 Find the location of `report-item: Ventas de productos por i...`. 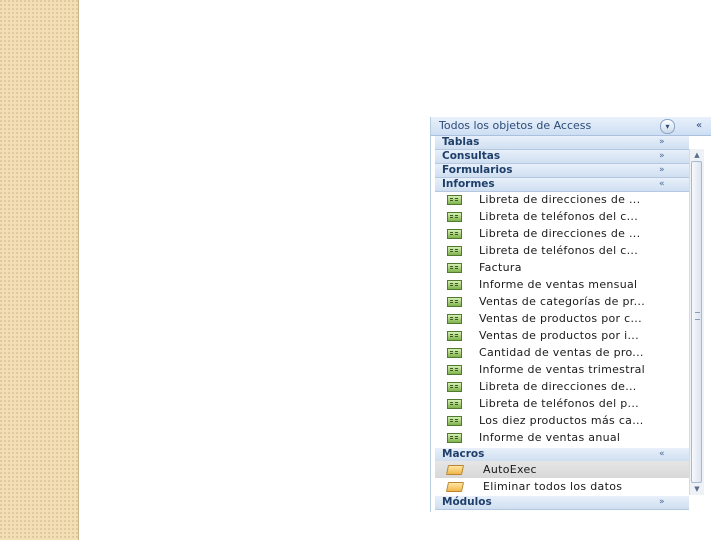

report-item: Ventas de productos por i... is located at coordinates (562, 335).